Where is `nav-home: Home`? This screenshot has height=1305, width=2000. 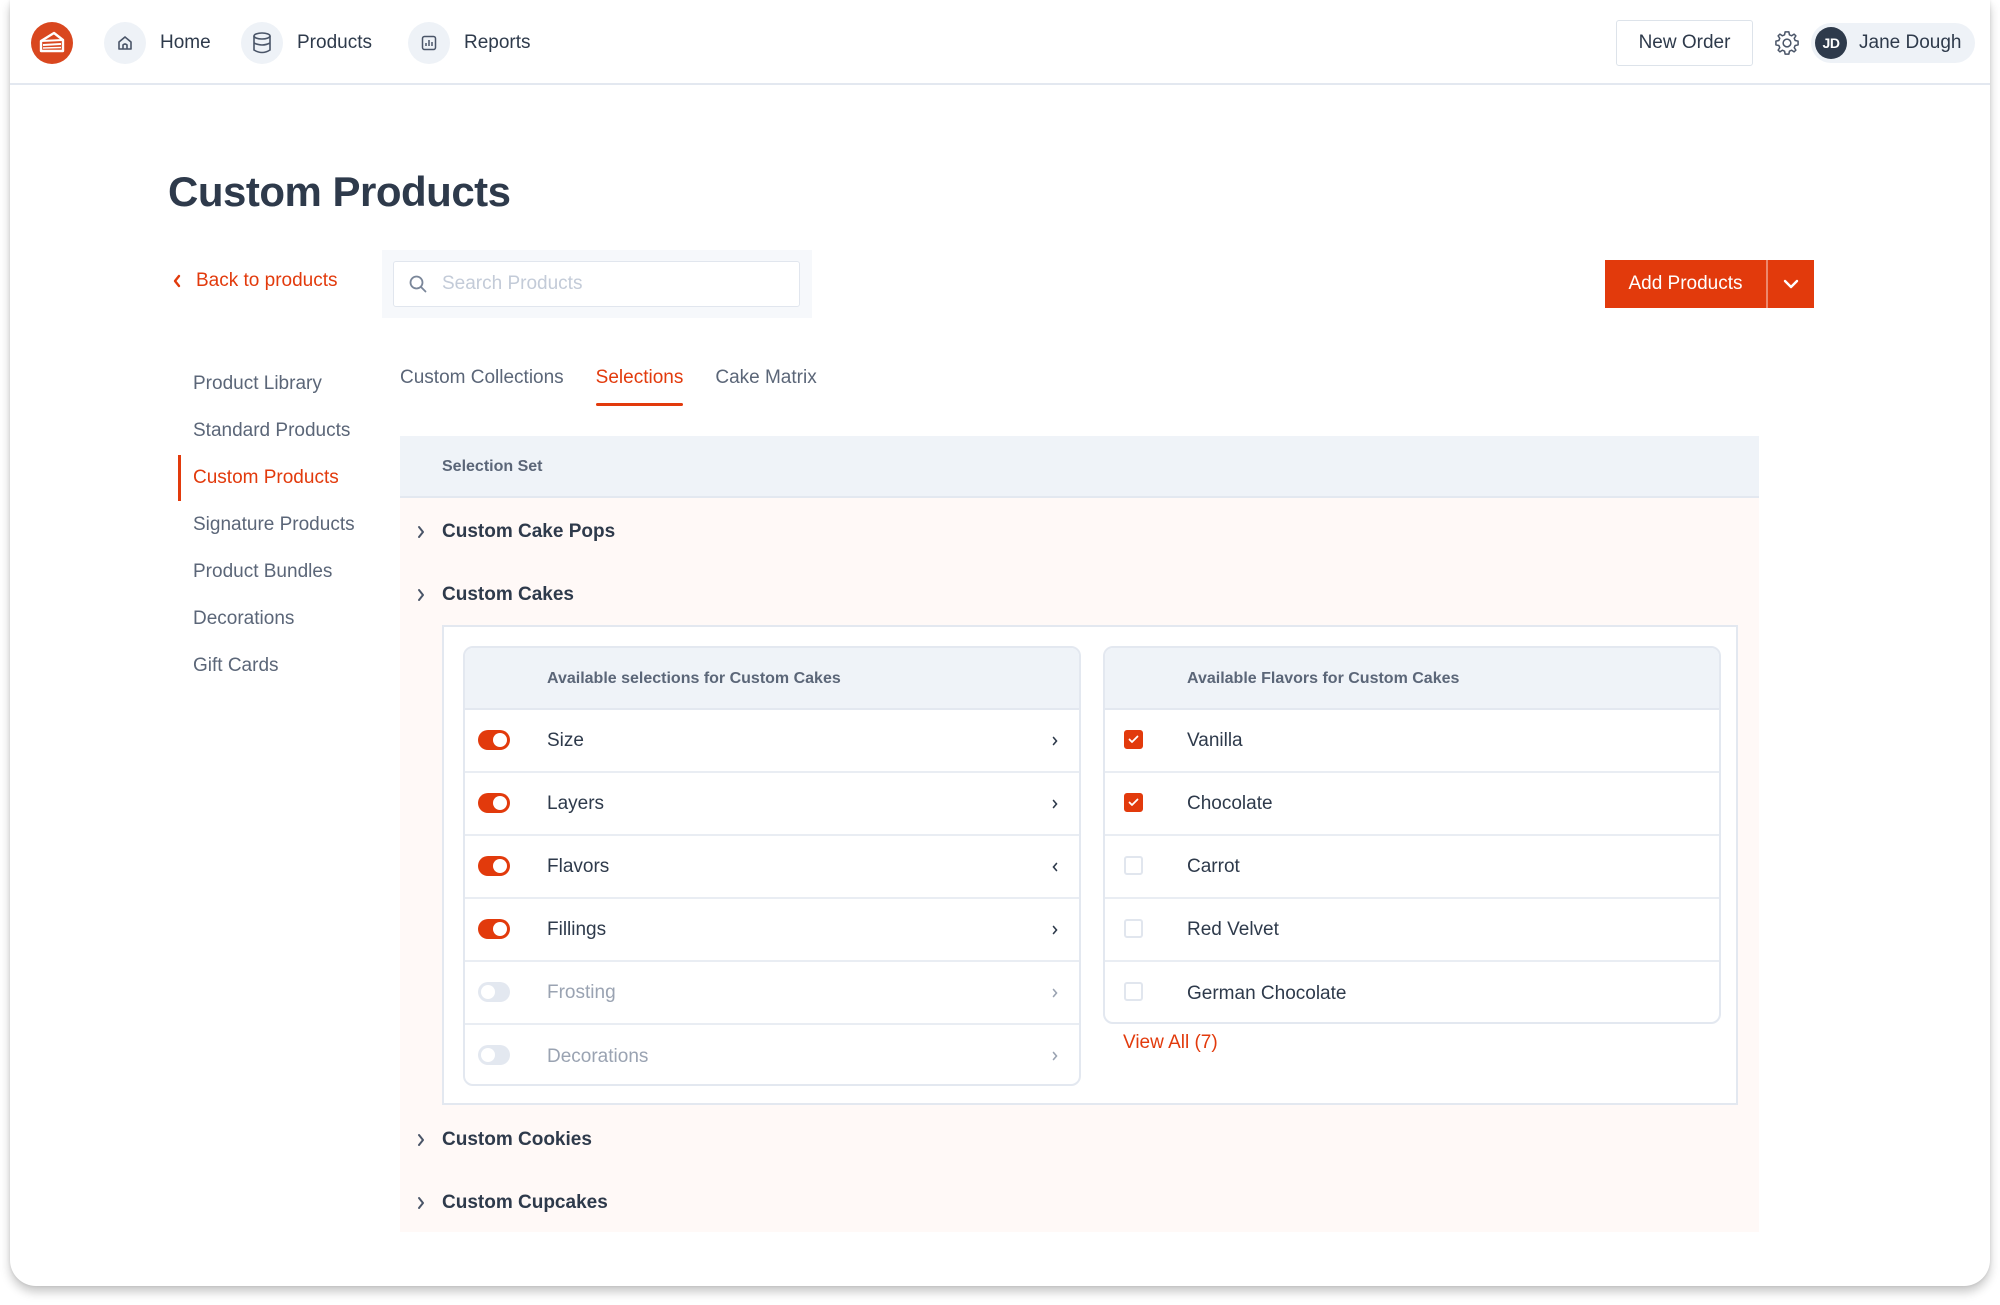 nav-home: Home is located at coordinates (157, 43).